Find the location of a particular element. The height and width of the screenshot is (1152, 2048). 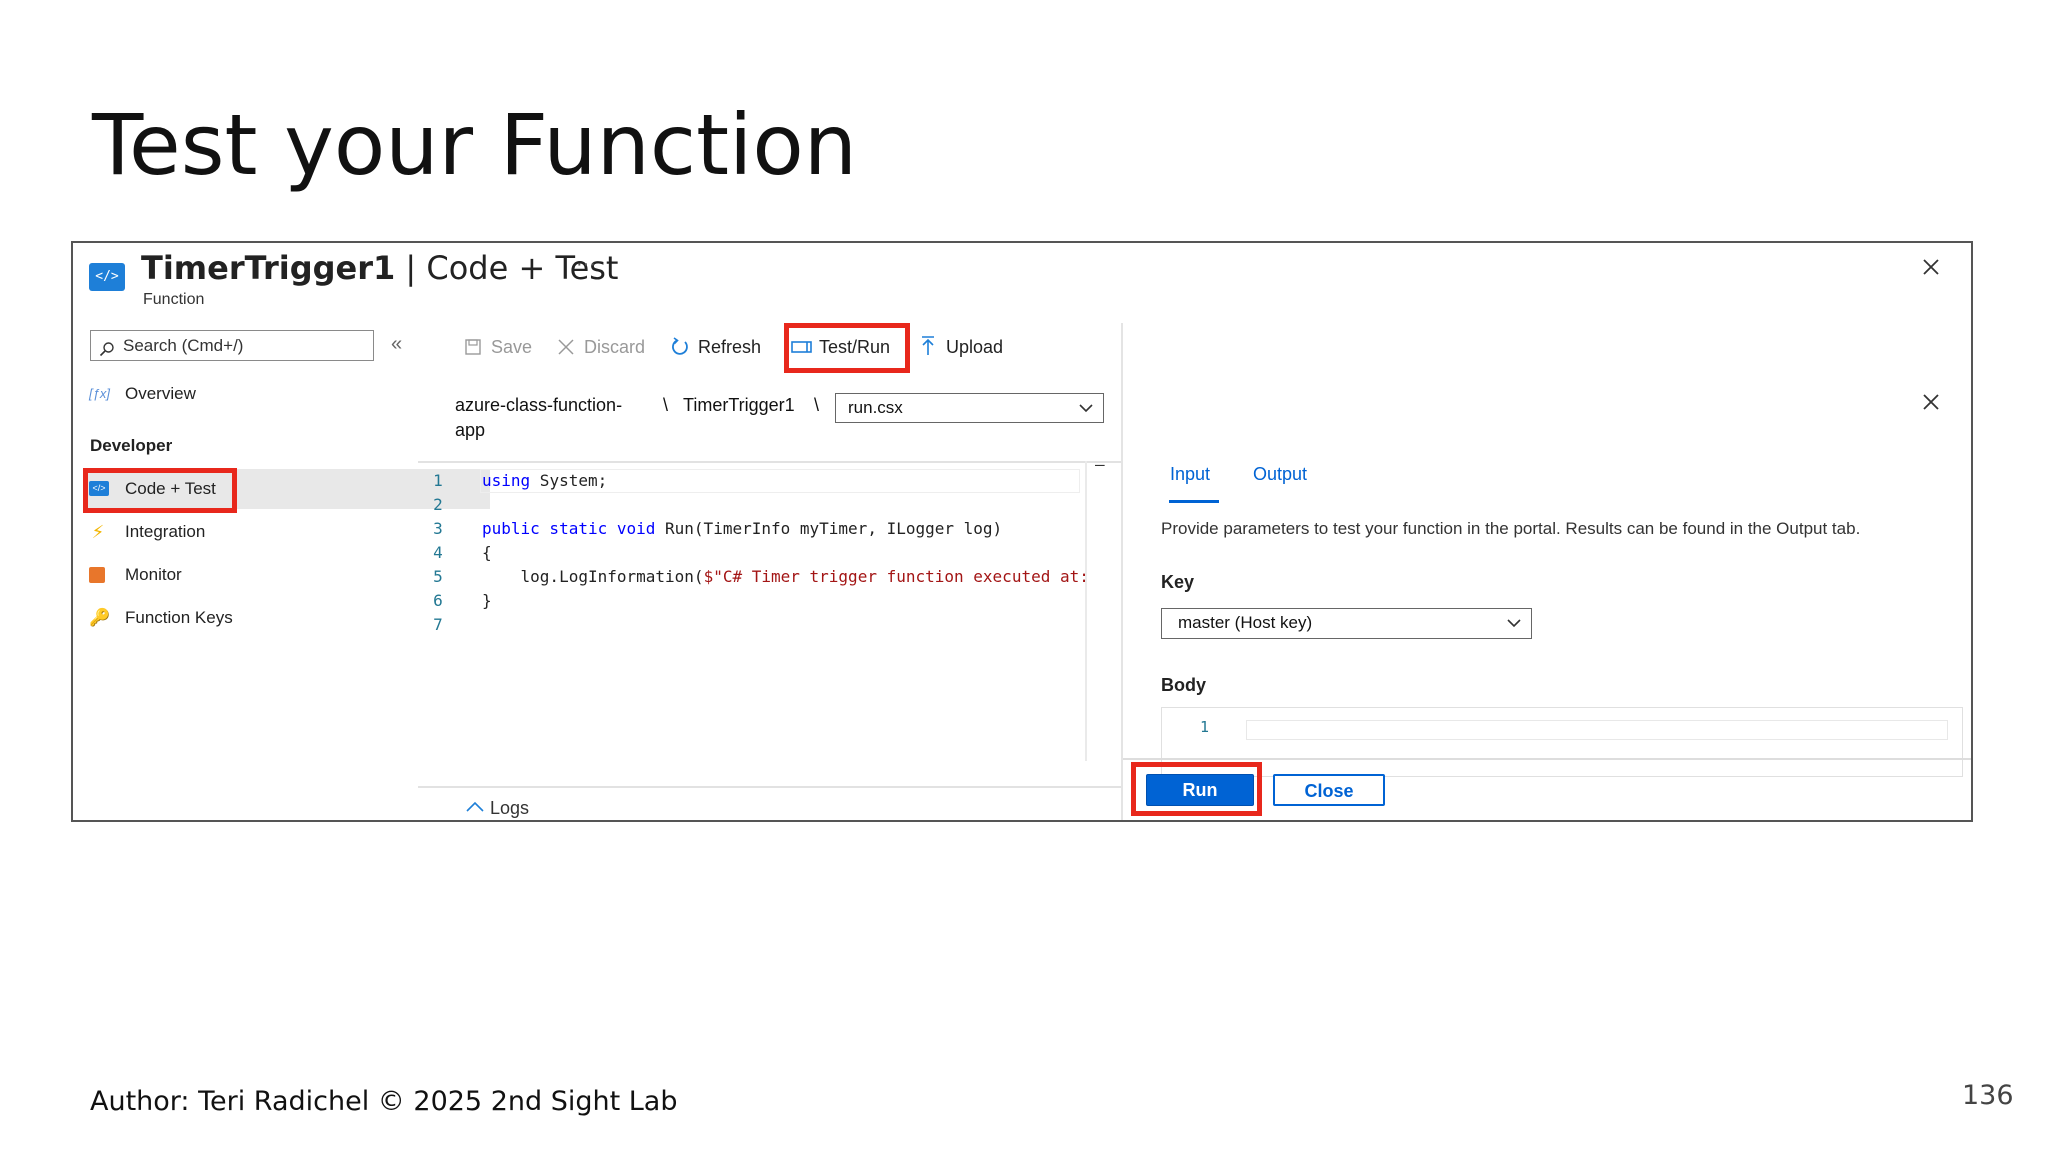

search-icon is located at coordinates (107, 347).